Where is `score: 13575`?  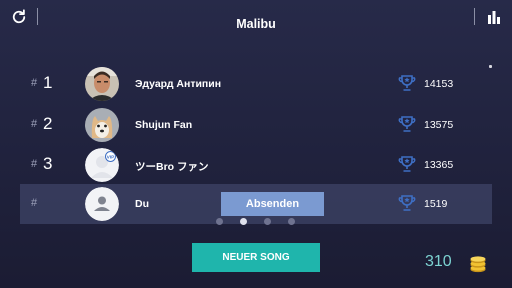
score: 13575 is located at coordinates (439, 125).